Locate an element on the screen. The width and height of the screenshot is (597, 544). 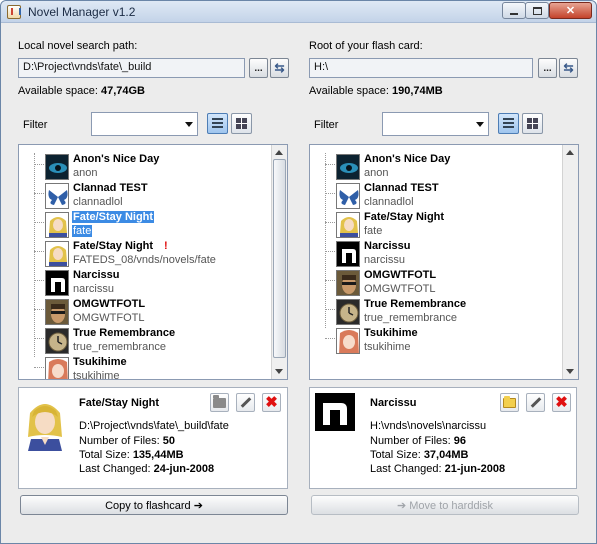
move-to-harddisk-button: ➔ Move to harddisk is located at coordinates (445, 505).